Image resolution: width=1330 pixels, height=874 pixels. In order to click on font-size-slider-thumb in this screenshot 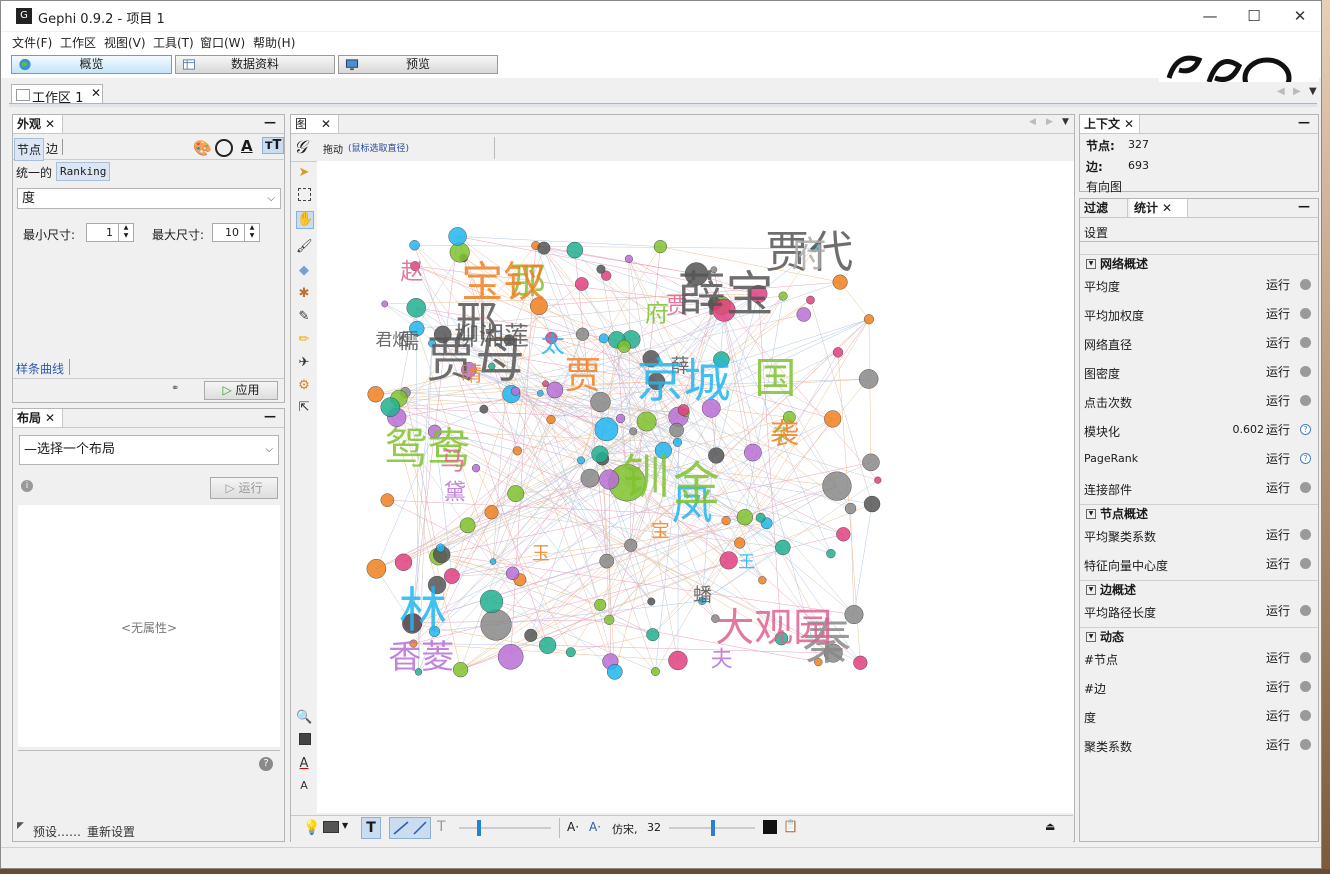, I will do `click(713, 828)`.